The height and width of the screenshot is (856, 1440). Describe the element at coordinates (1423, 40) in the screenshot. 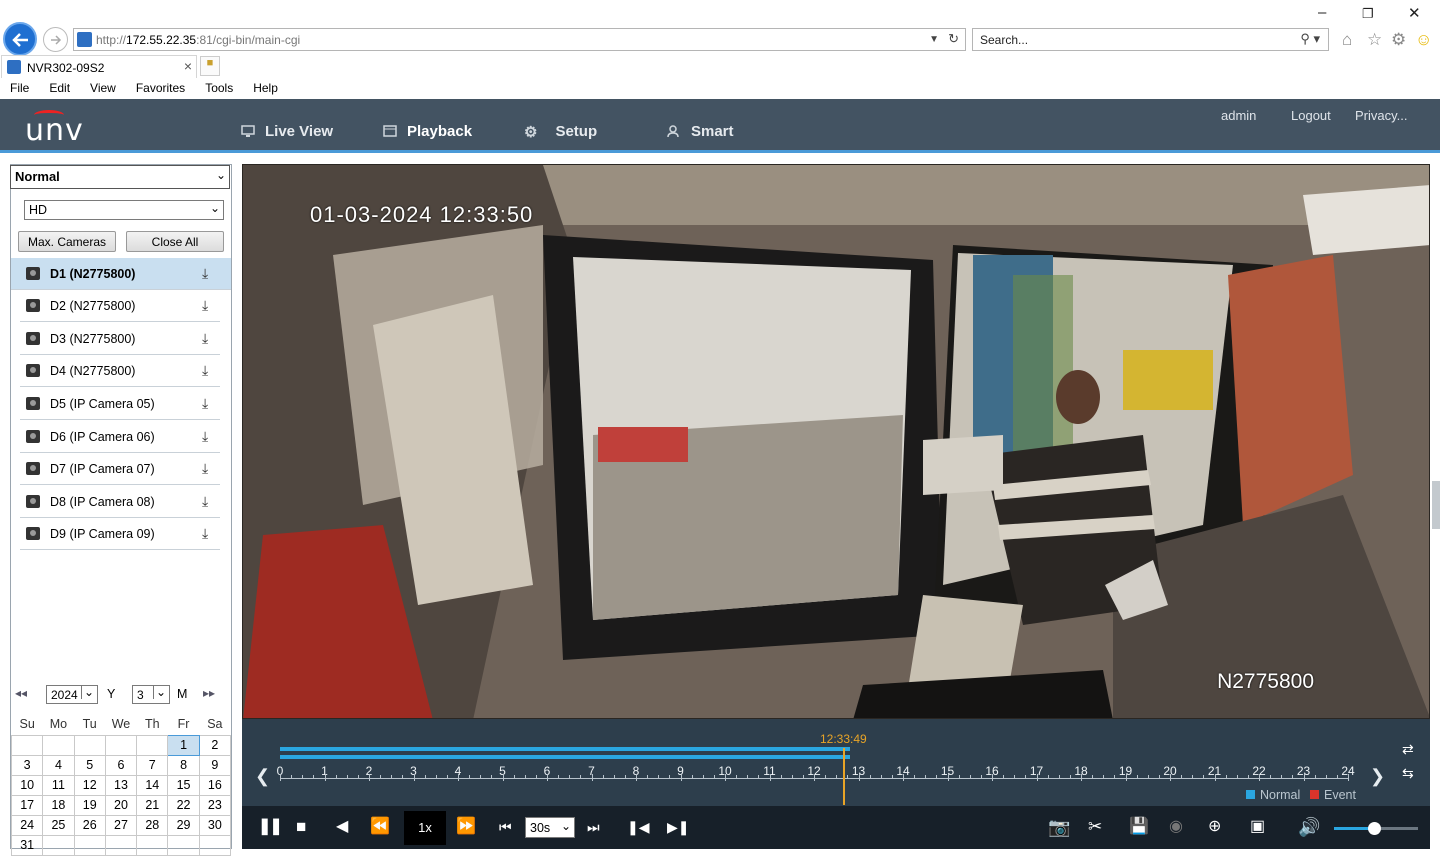

I see `smiley-feedback-icon: ☺` at that location.